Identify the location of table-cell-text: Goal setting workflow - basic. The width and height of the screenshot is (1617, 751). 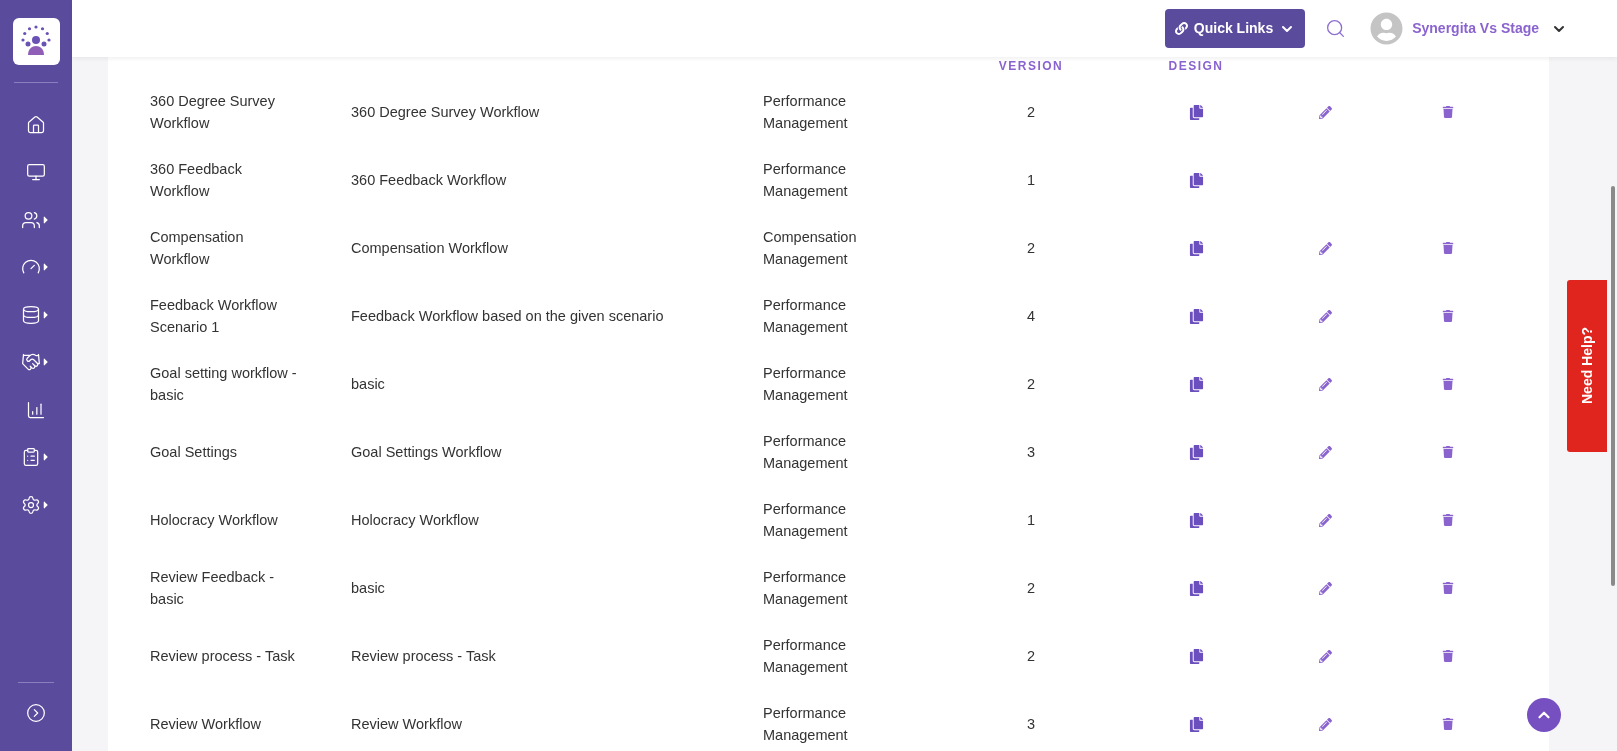
(224, 384).